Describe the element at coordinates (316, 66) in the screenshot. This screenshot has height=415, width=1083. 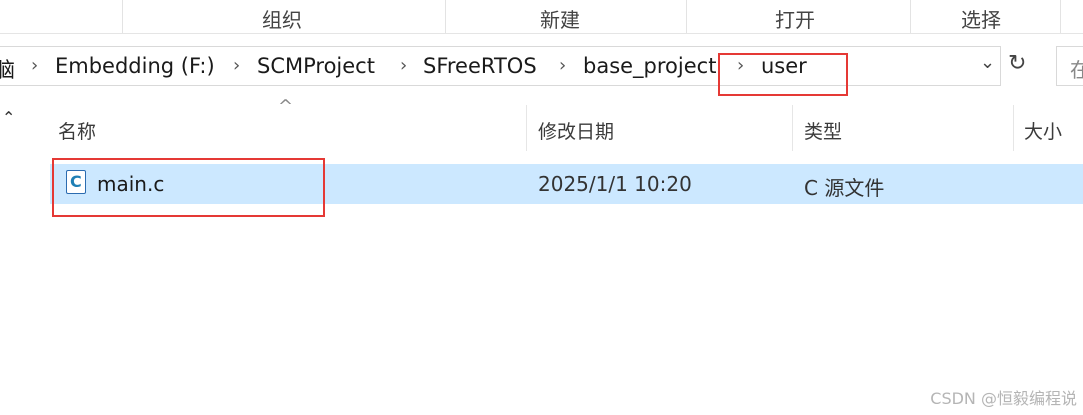
I see `breadcrumb-scmproject: SCMProject` at that location.